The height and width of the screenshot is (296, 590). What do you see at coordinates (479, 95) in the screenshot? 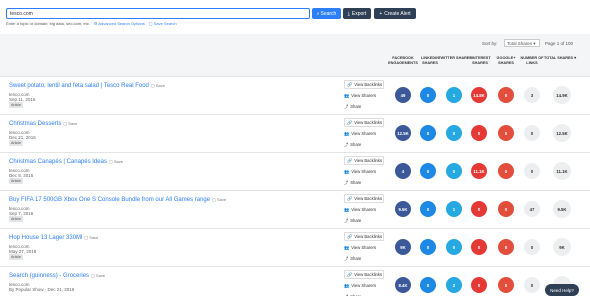
I see `pinterest-shares-value: 14.8K` at bounding box center [479, 95].